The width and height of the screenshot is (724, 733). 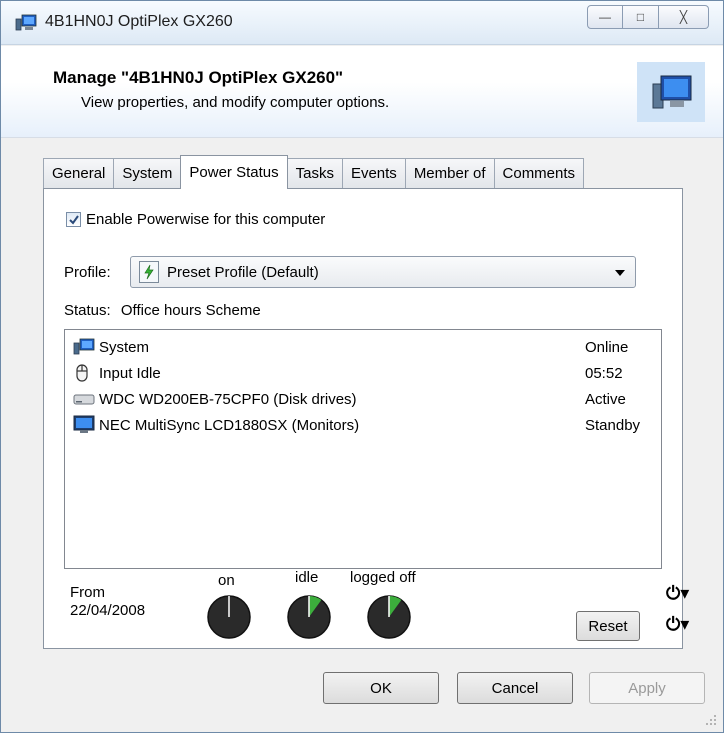 I want to click on device-state: Online, so click(x=607, y=347).